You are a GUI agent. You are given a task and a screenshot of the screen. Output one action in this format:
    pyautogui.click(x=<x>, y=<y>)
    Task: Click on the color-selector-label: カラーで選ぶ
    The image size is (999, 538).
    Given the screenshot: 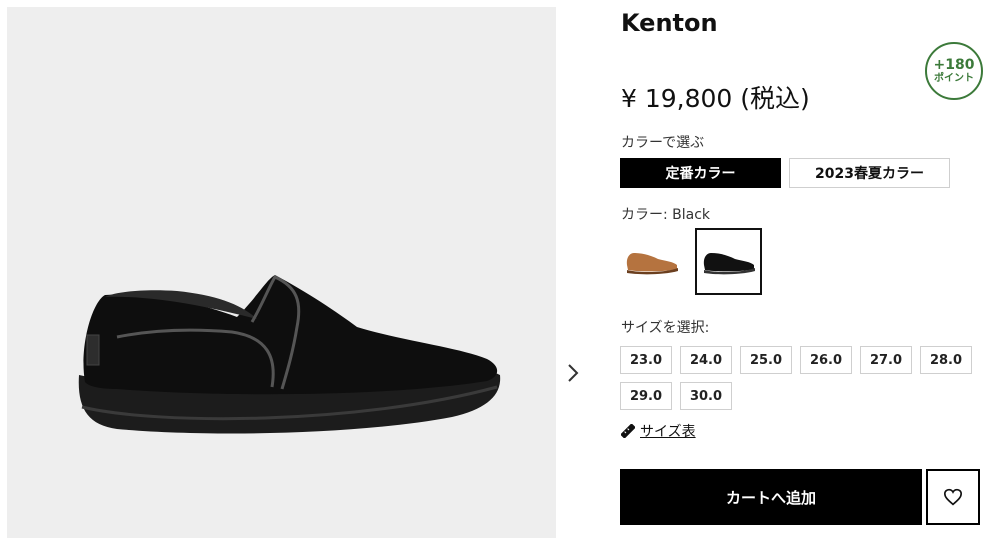 What is the action you would take?
    pyautogui.click(x=663, y=143)
    